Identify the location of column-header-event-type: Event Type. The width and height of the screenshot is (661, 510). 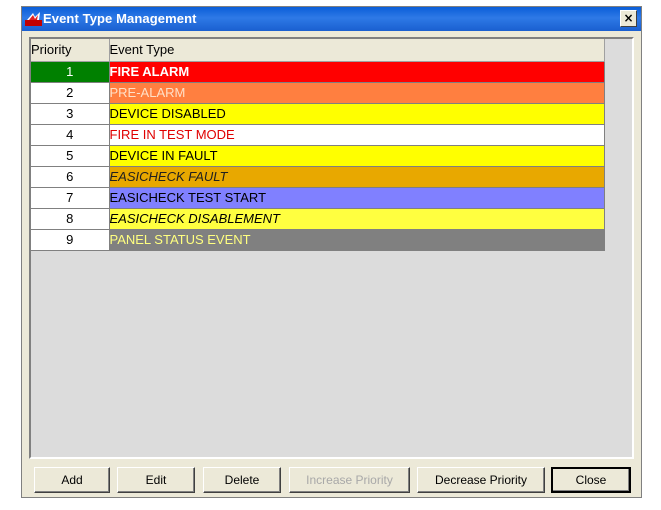
(357, 50).